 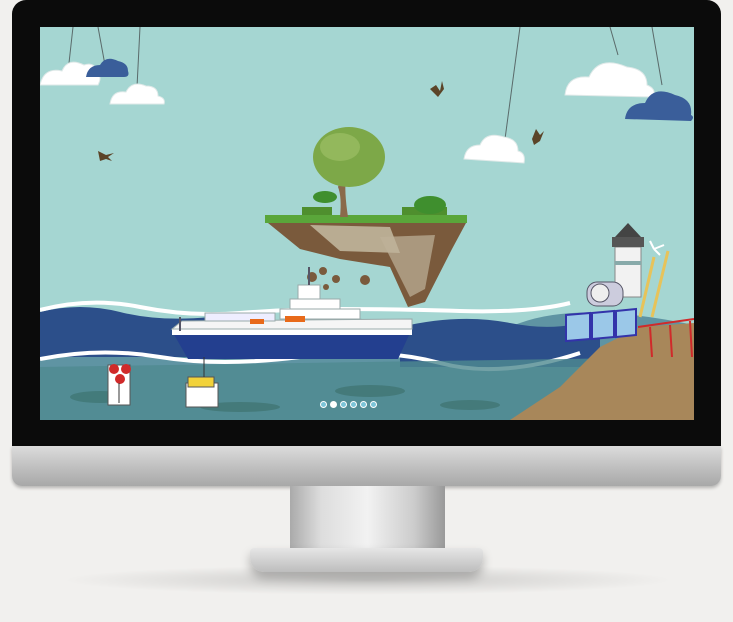 What do you see at coordinates (348, 404) in the screenshot?
I see `carousel-pagination` at bounding box center [348, 404].